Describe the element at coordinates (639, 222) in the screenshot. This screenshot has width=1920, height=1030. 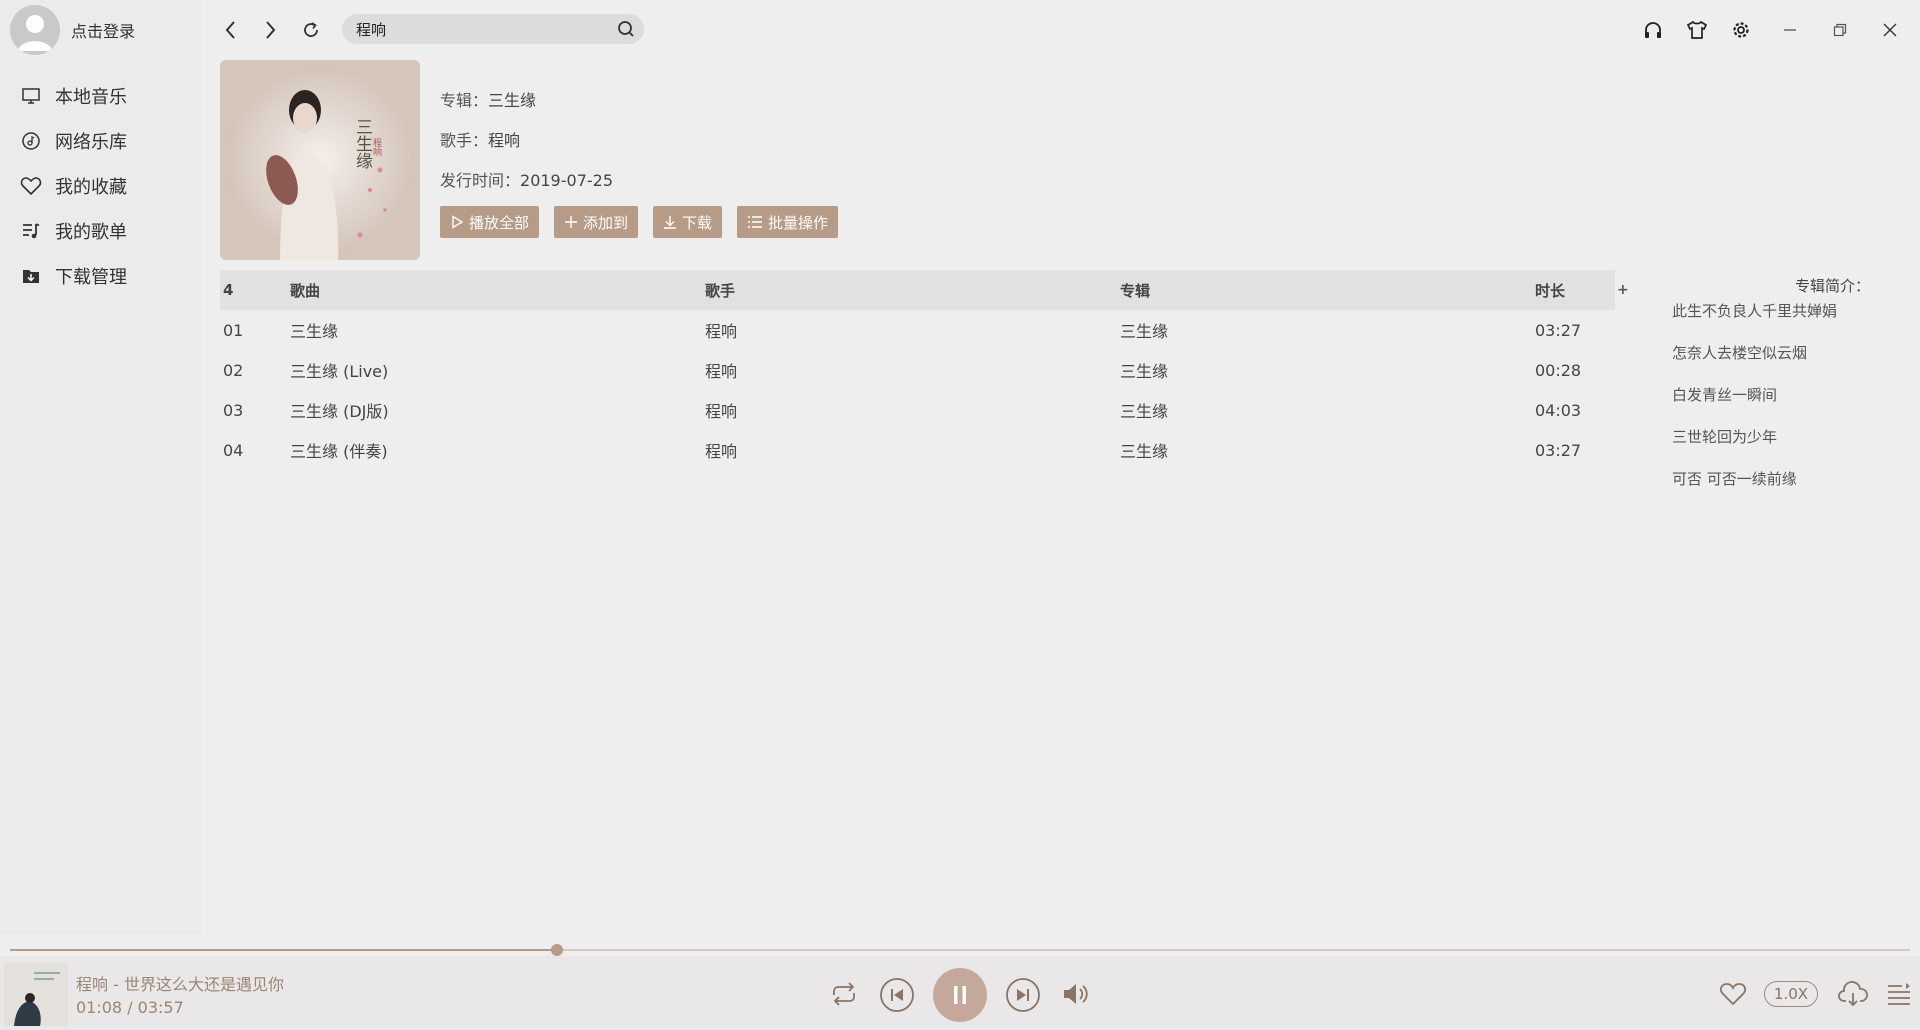
I see `album-actions: 播放全部 添加到 下载 批量操作` at that location.